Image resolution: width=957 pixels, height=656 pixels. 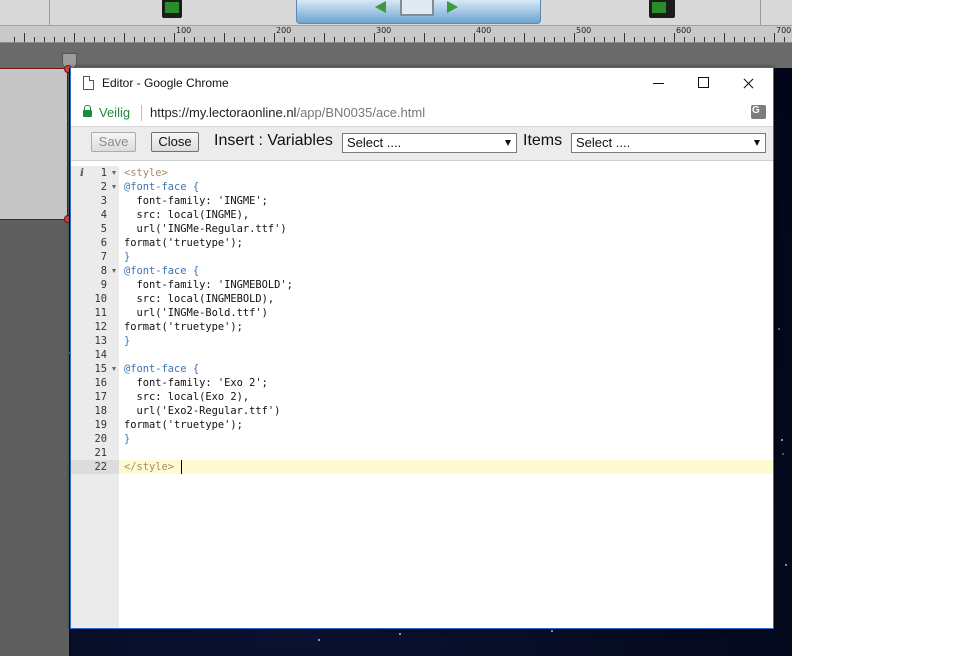 I want to click on monitor-icon, so click(x=417, y=8).